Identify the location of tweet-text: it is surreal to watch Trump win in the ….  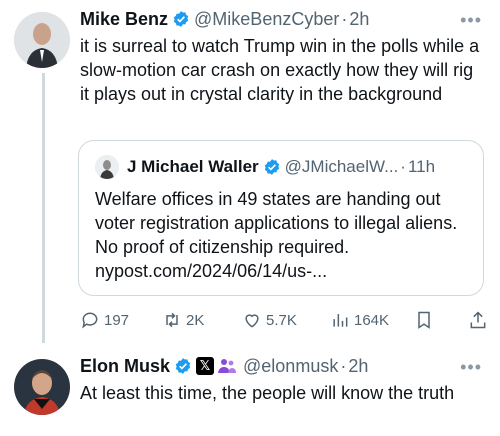
(280, 70).